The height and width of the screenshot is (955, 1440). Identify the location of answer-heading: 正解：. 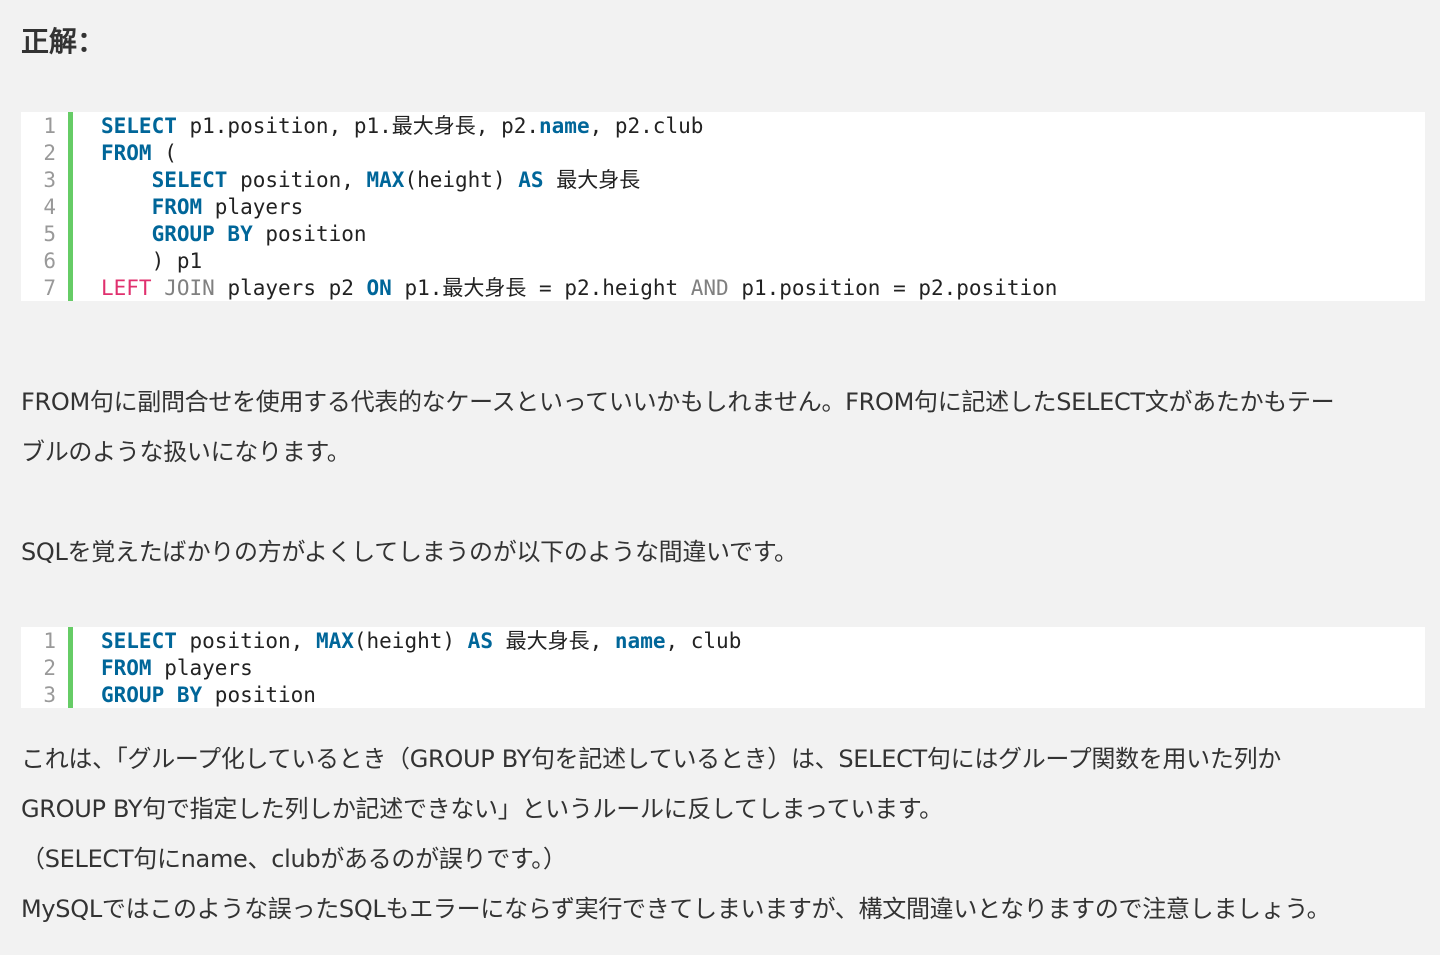
(63, 41).